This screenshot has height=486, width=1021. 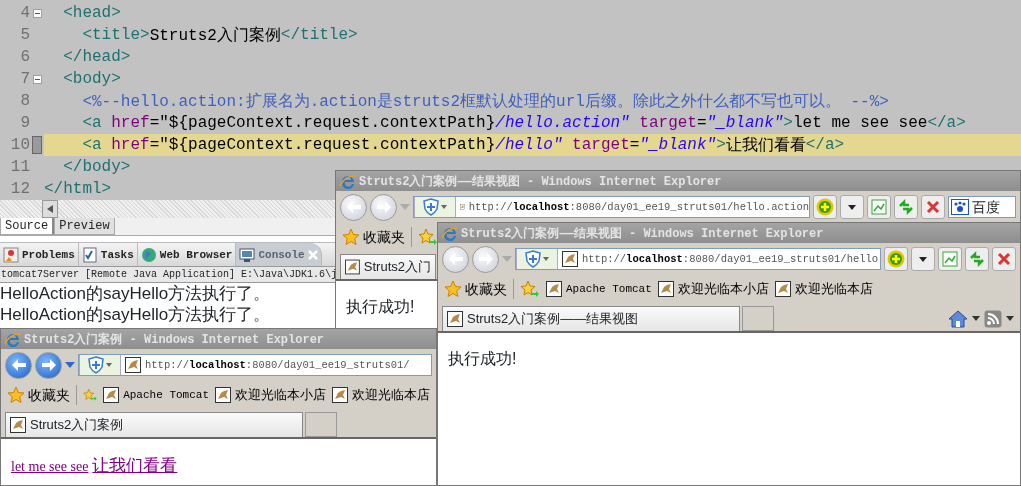 What do you see at coordinates (148, 254) in the screenshot?
I see `globe-icon` at bounding box center [148, 254].